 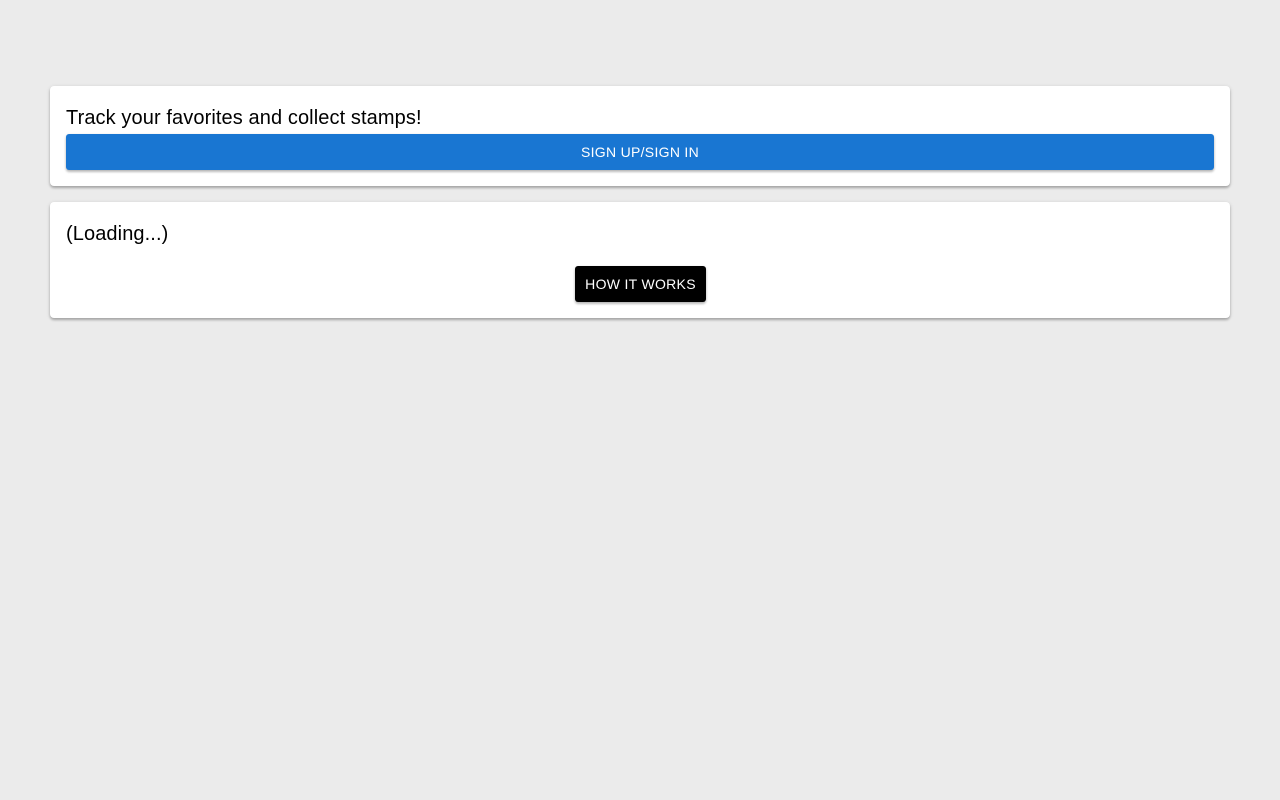 What do you see at coordinates (640, 152) in the screenshot?
I see `sign-up-sign-in-button: SIGN UP/SIGN IN` at bounding box center [640, 152].